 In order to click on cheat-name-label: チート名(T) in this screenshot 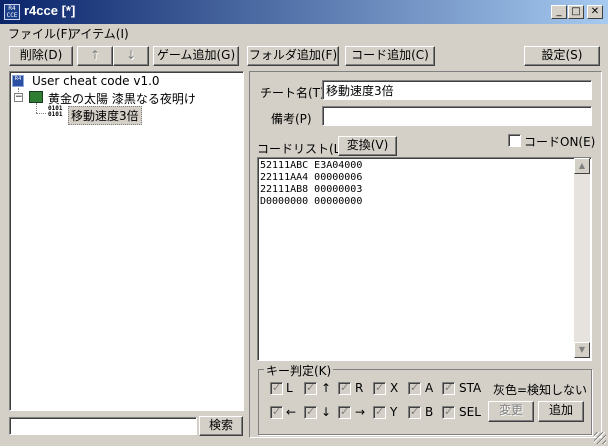, I will do `click(292, 93)`.